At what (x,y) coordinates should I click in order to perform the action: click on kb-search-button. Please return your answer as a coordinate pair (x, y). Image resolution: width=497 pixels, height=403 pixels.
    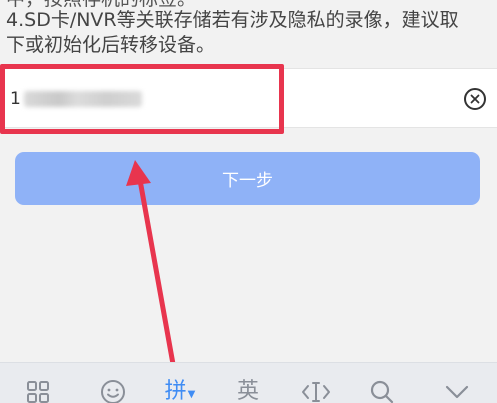
    Looking at the image, I should click on (382, 390).